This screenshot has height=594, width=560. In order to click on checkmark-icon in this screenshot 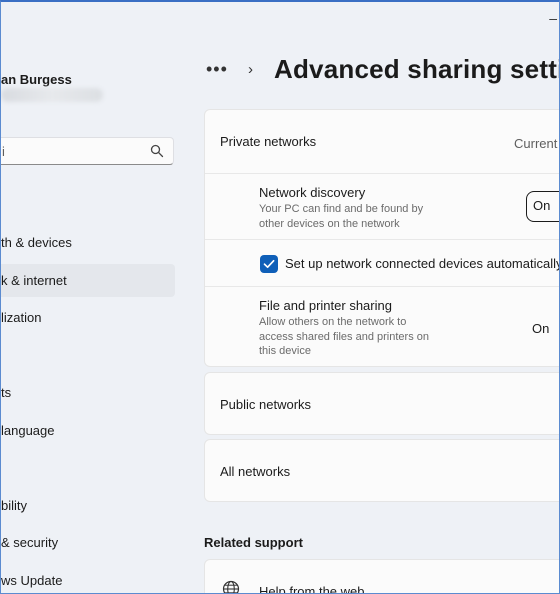, I will do `click(269, 264)`.